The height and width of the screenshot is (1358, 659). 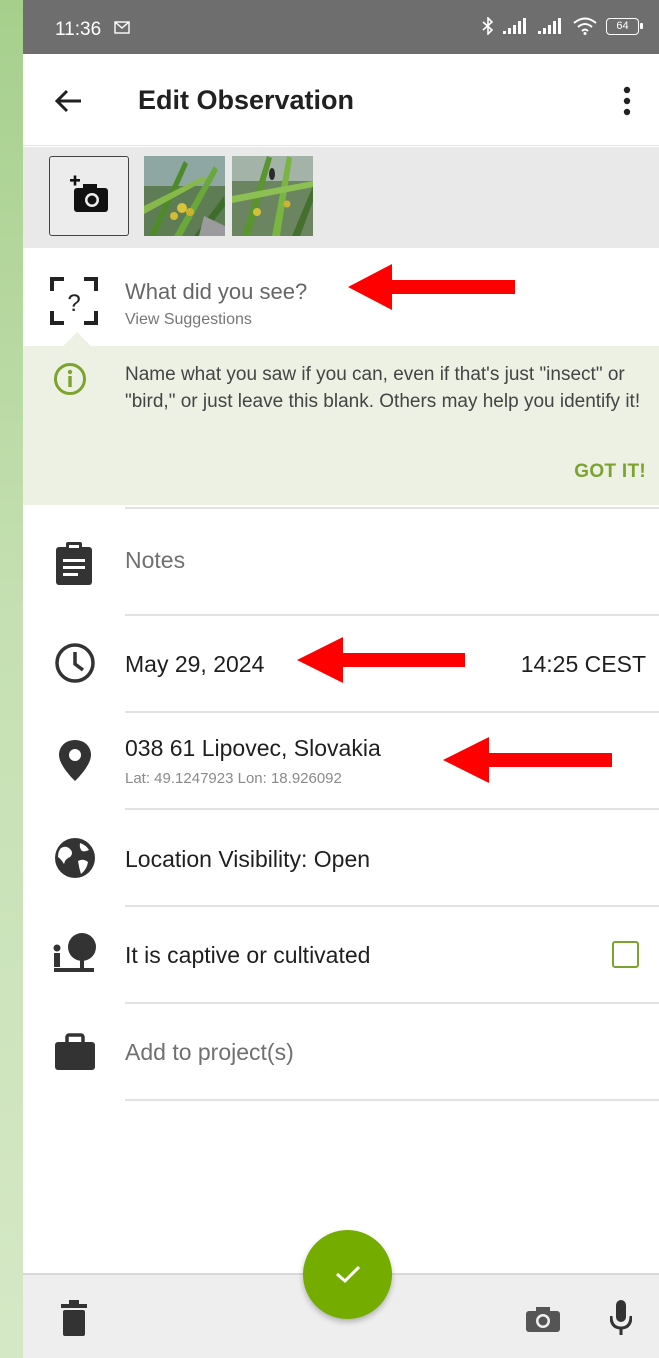 What do you see at coordinates (216, 292) in the screenshot?
I see `species-prompt: What did you see?` at bounding box center [216, 292].